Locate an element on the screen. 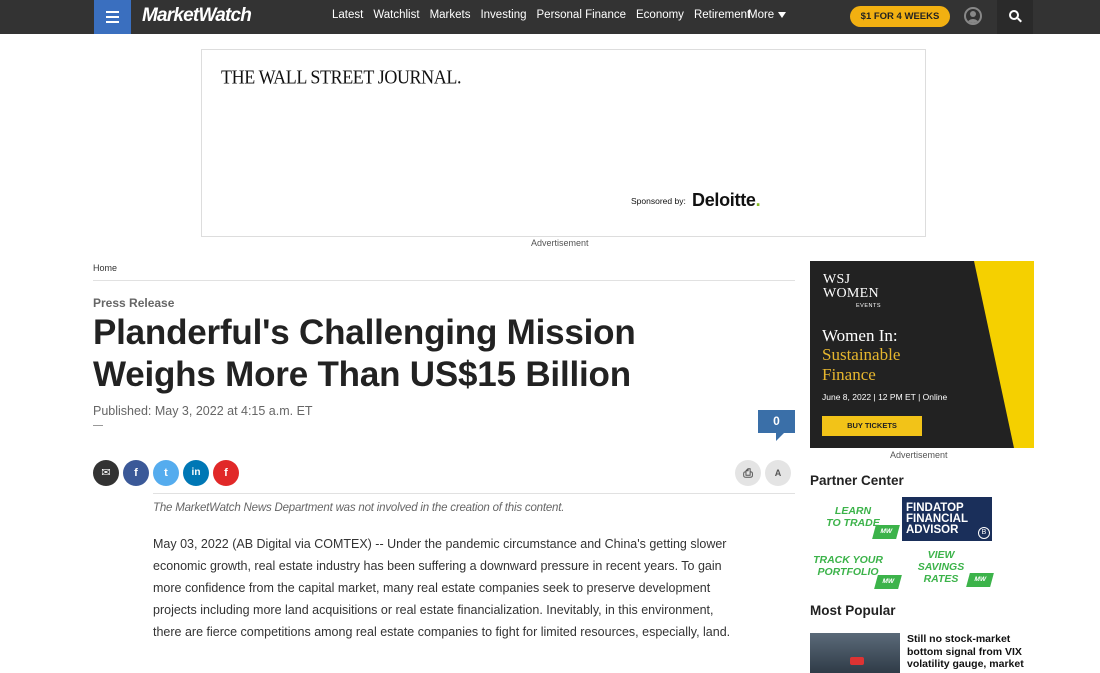 The image size is (1100, 673). partner-label-line: LEARN is located at coordinates (853, 511).